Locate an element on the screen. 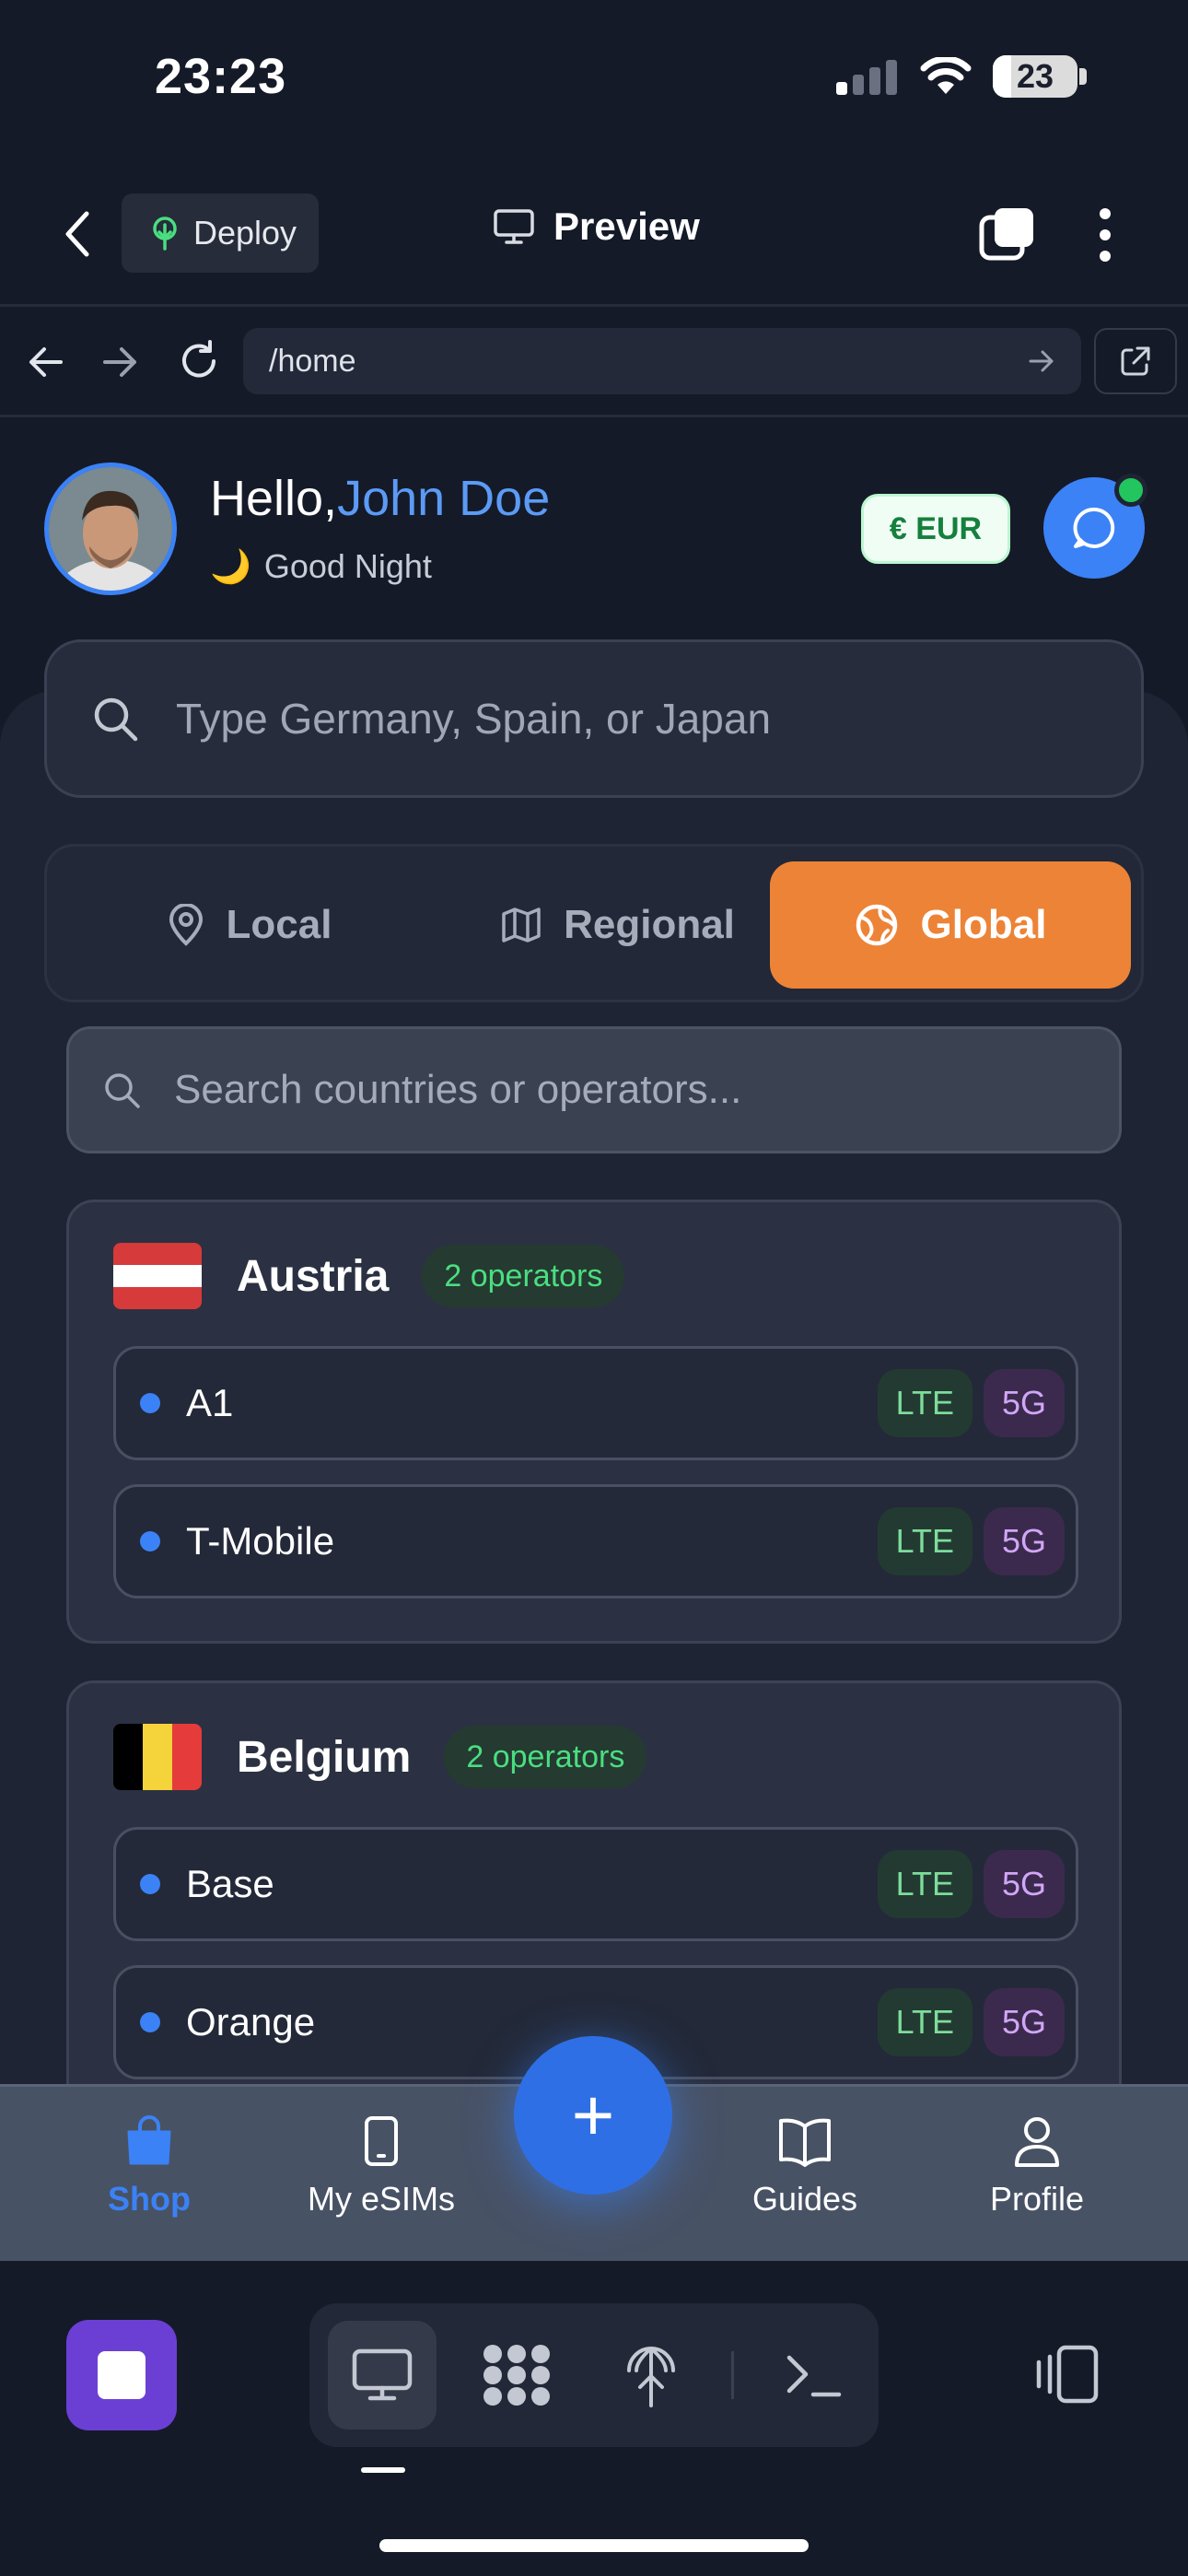  monitor-icon is located at coordinates (514, 227).